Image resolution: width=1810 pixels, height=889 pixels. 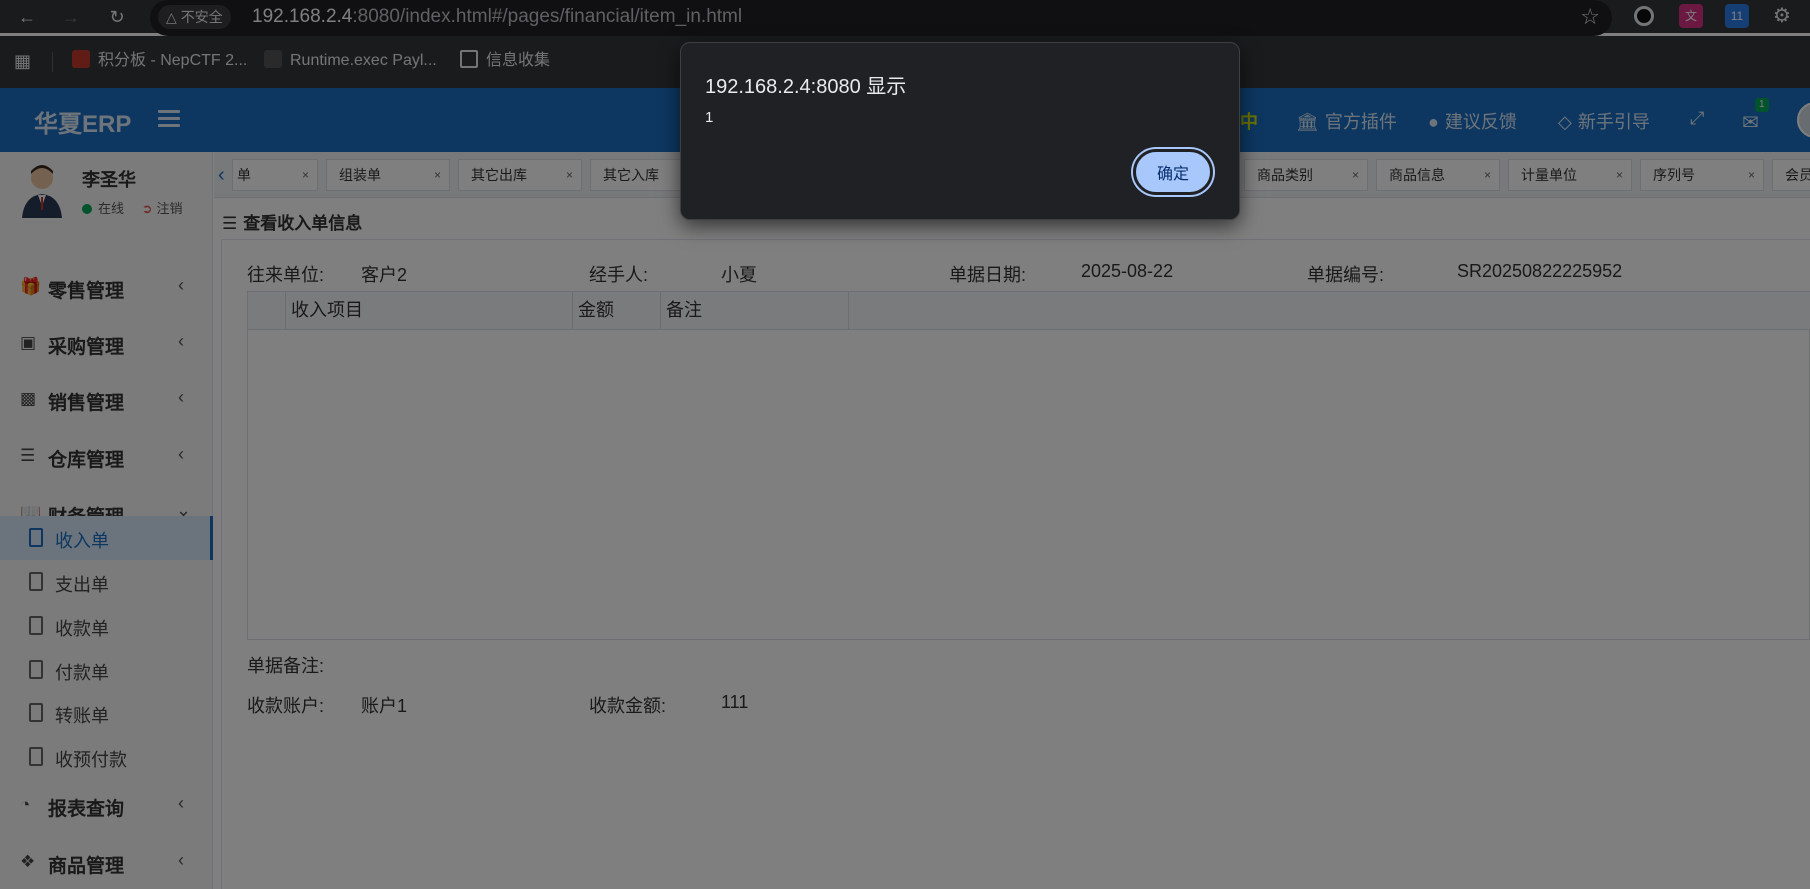 I want to click on ok-button: 确定, so click(x=1173, y=172).